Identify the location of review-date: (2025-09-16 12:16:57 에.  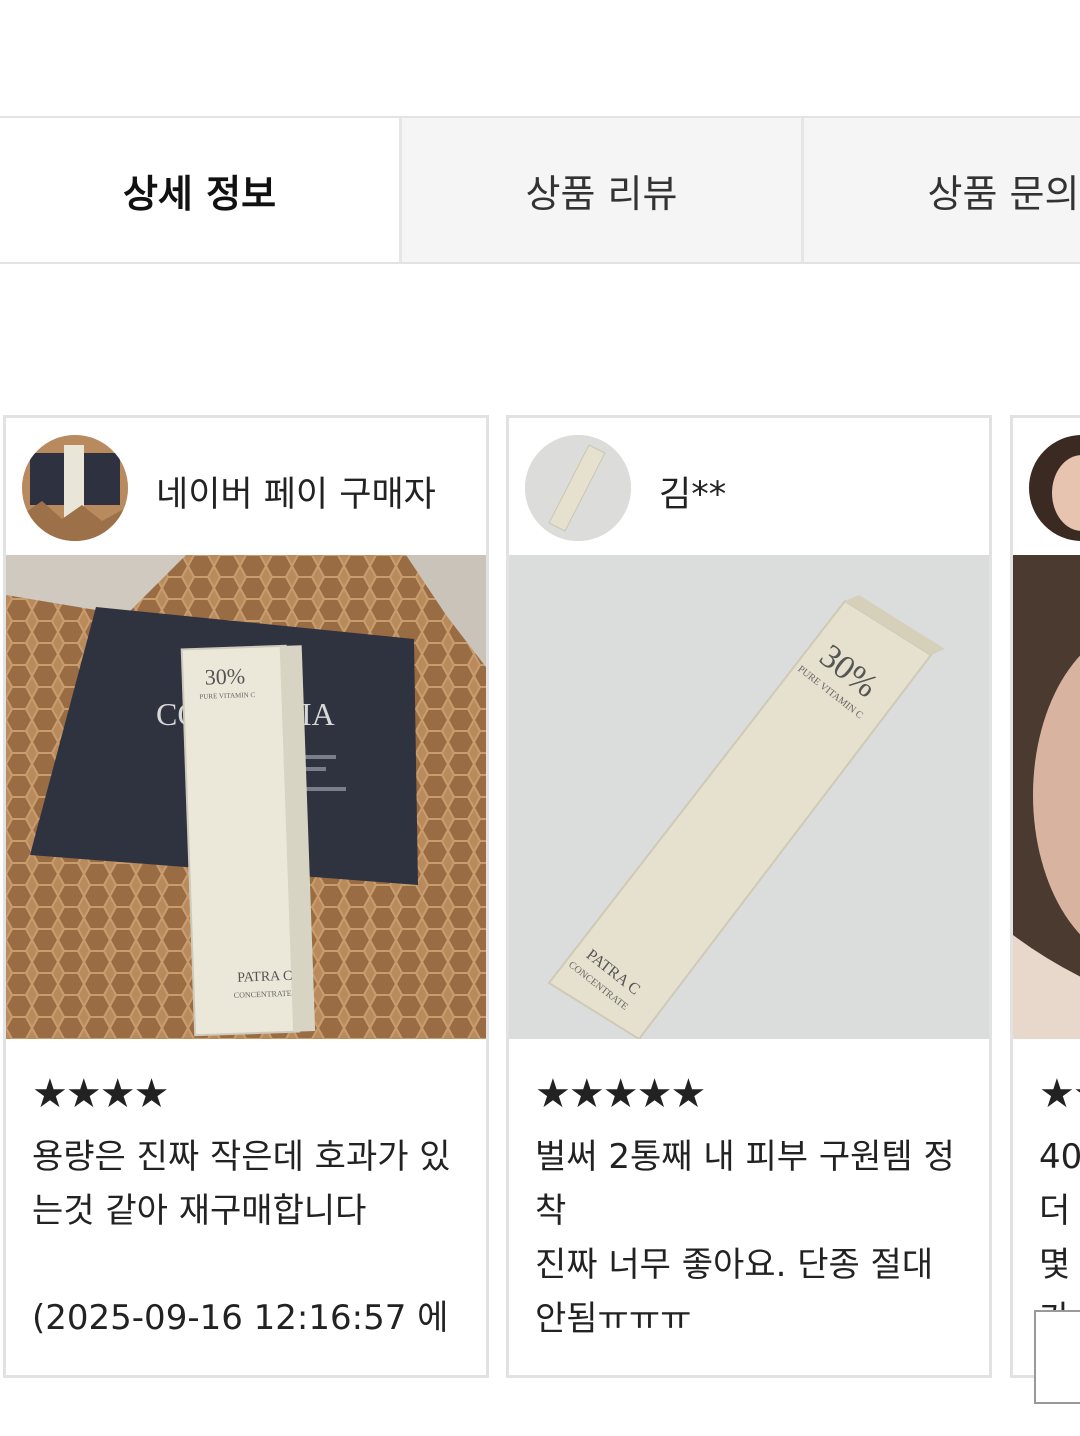
(240, 1318).